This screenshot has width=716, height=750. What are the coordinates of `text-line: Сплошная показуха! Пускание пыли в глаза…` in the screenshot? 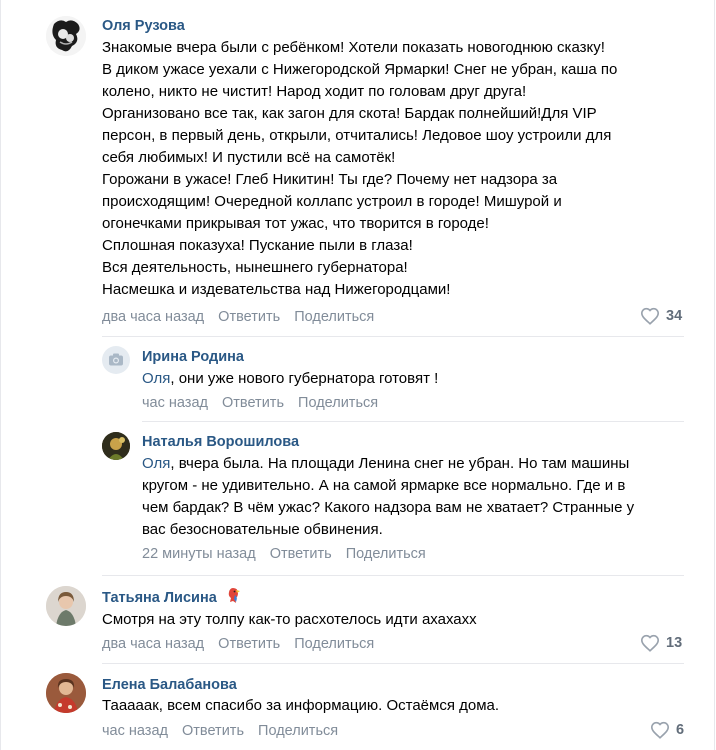 It's located at (257, 245).